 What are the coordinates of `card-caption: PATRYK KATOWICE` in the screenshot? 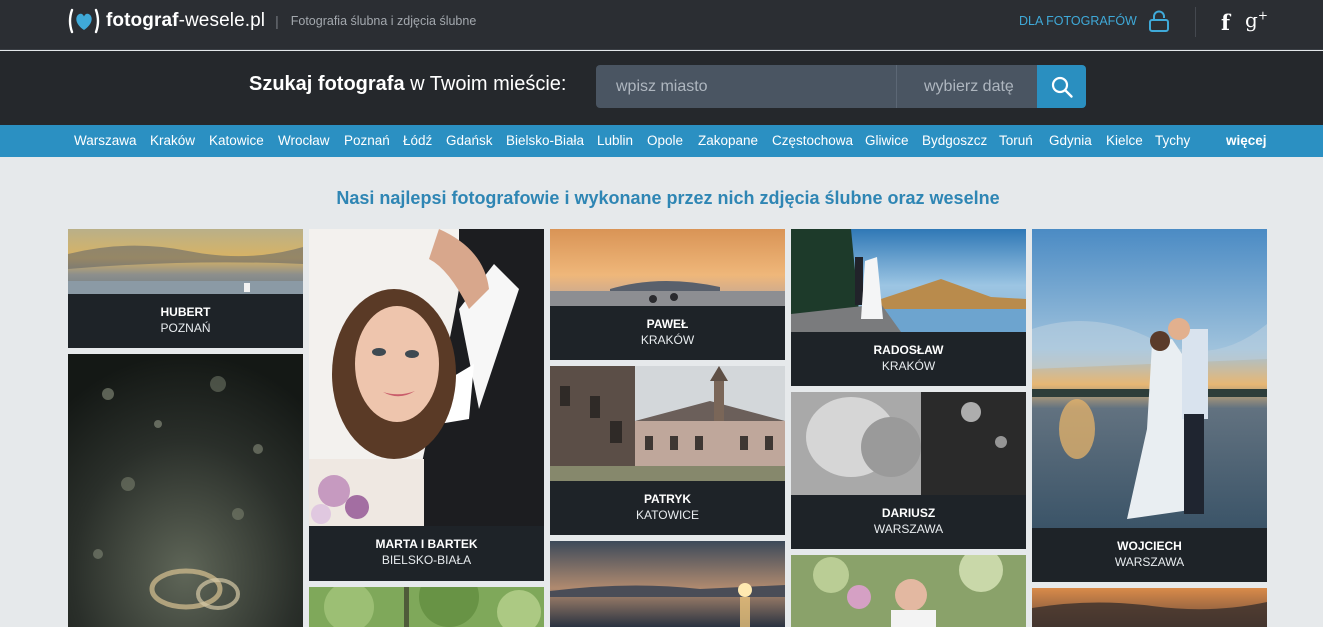 It's located at (667, 508).